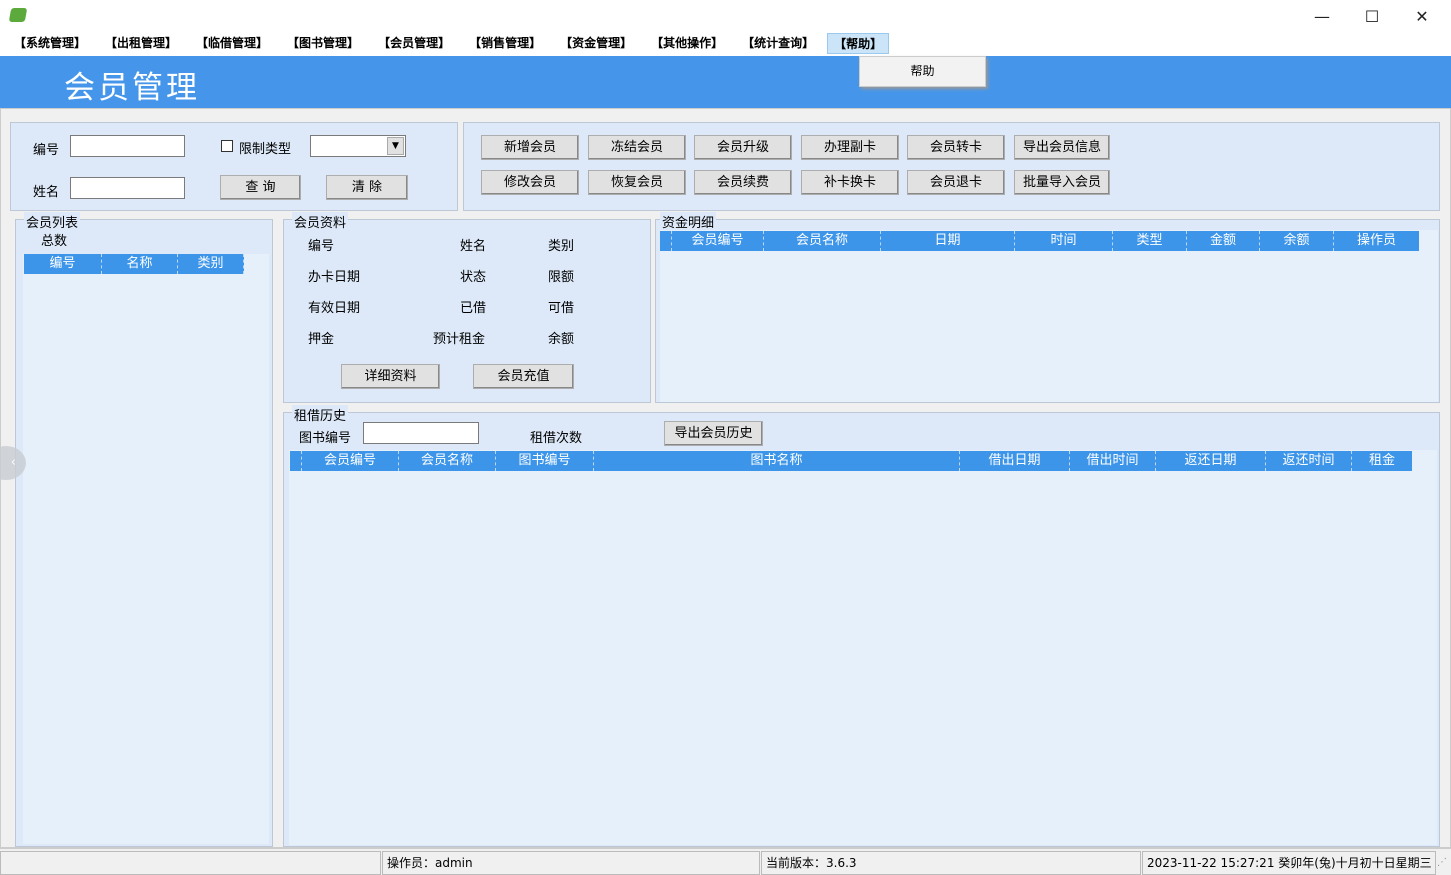  I want to click on batch-import-button: 批量导入会员, so click(1062, 182).